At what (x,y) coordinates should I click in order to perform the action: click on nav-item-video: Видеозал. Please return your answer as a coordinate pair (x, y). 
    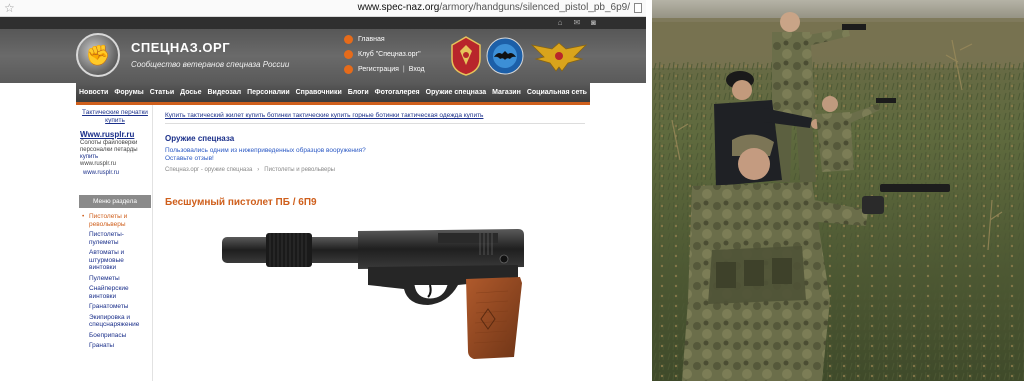
    Looking at the image, I should click on (224, 92).